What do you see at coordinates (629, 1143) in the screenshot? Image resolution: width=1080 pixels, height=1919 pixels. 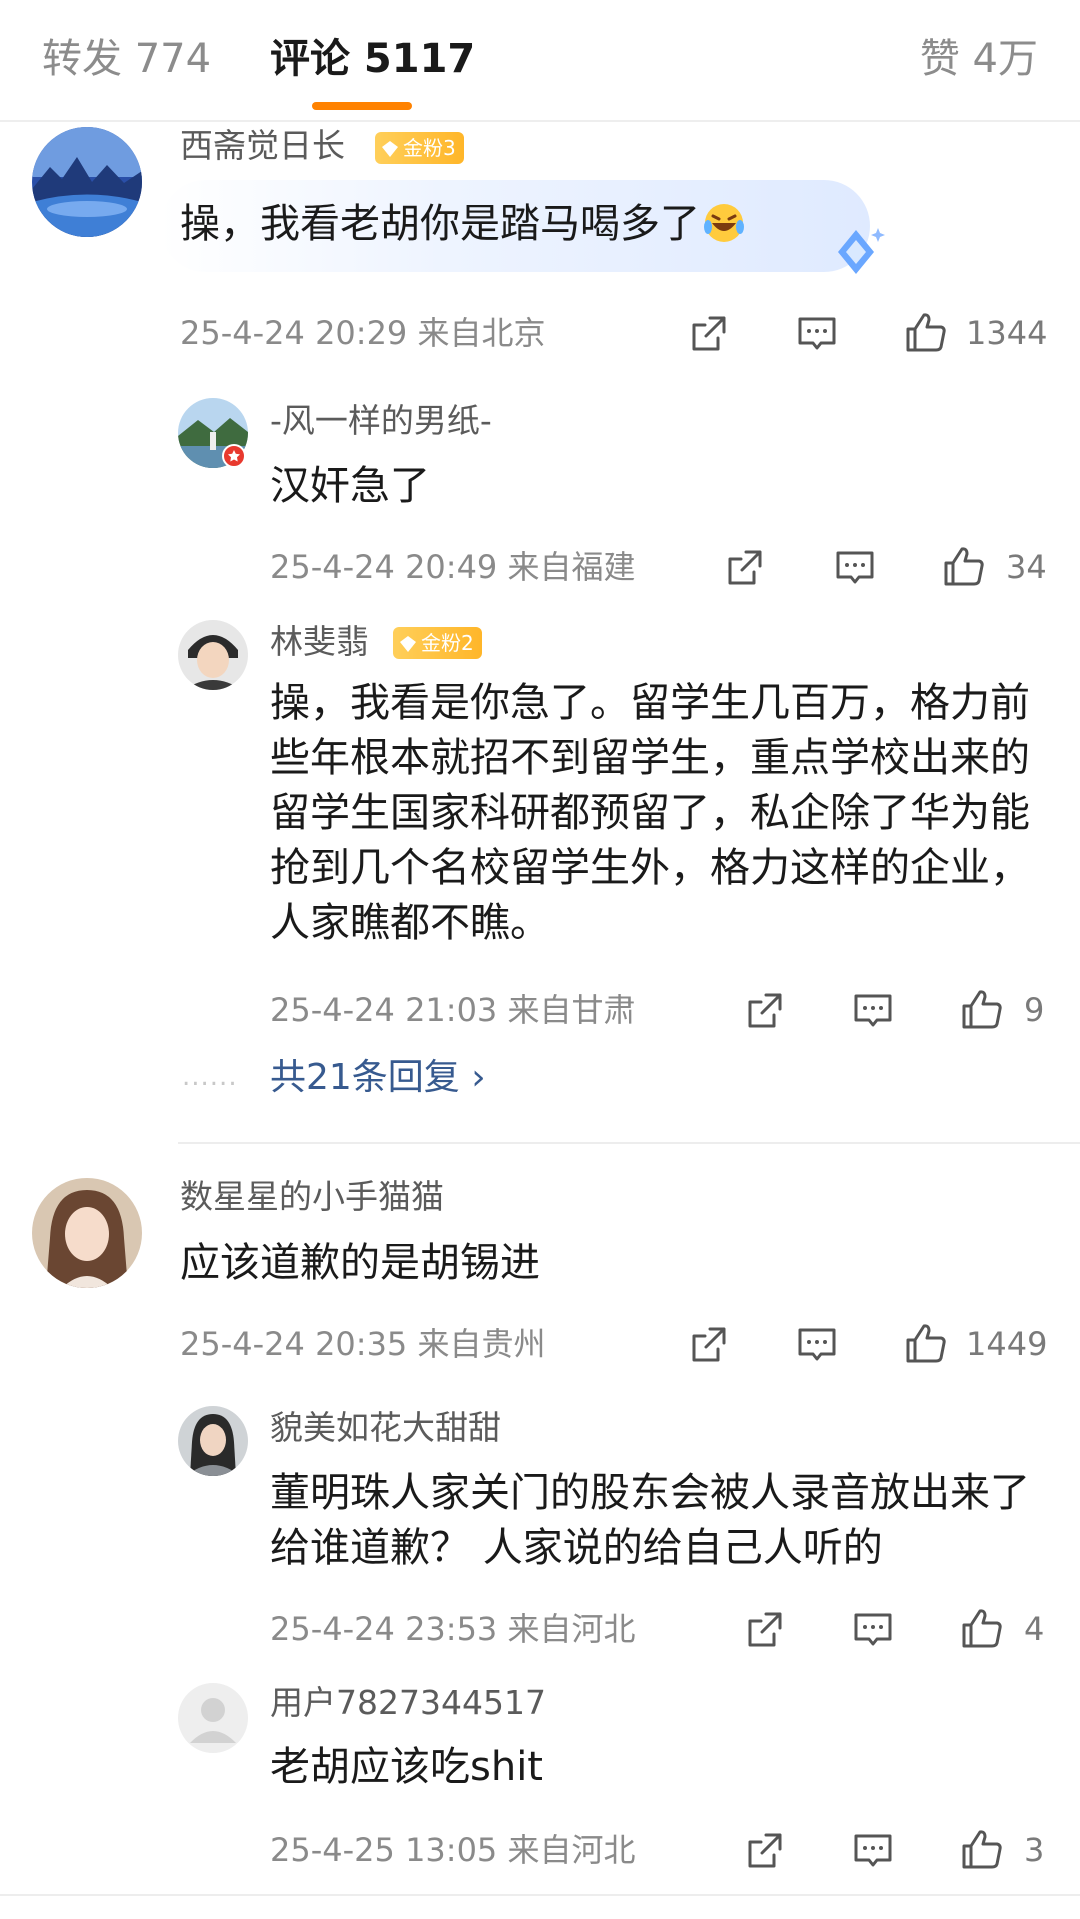 I see `comment-divider` at bounding box center [629, 1143].